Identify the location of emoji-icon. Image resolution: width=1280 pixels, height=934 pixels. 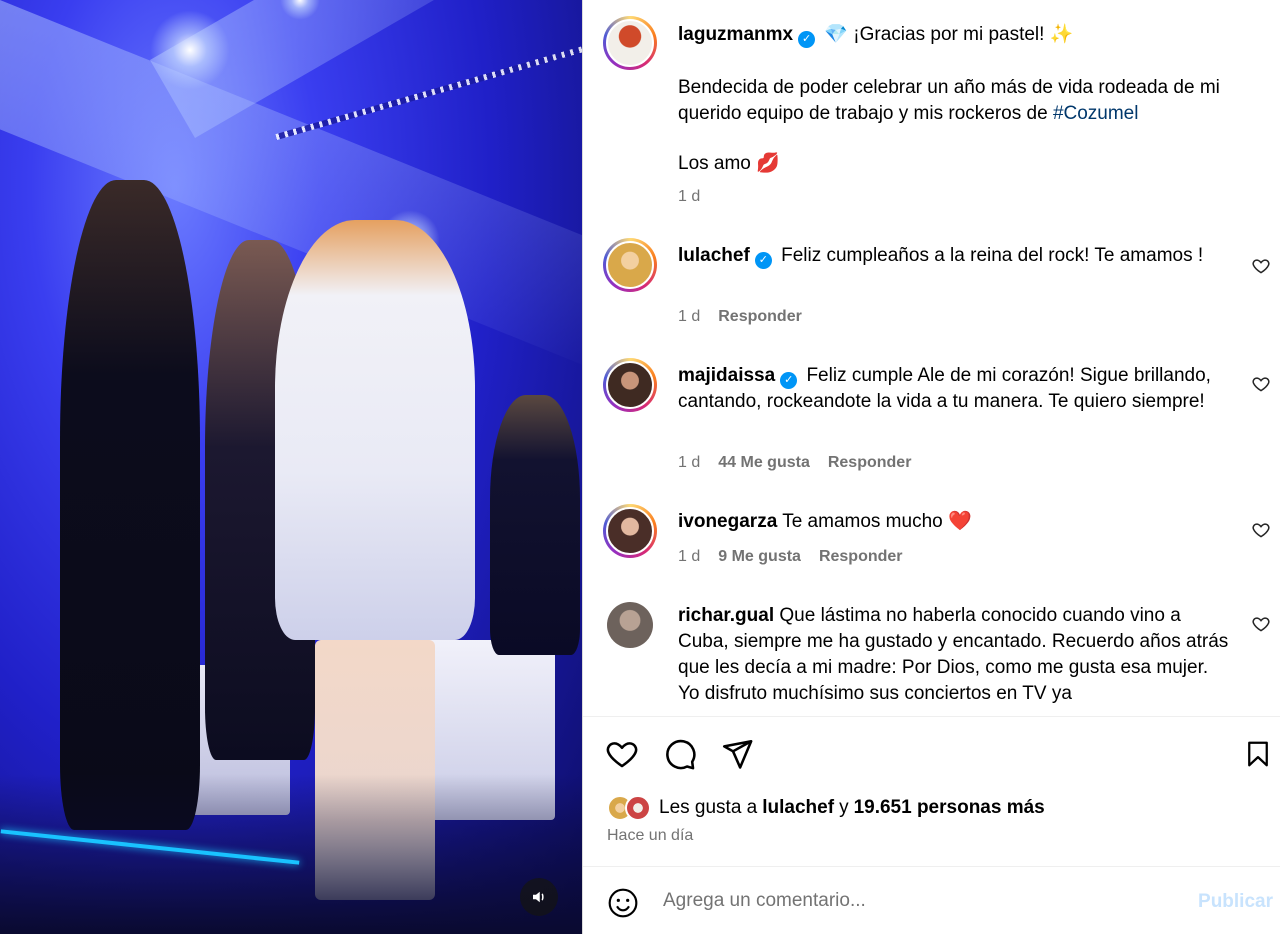
(623, 903).